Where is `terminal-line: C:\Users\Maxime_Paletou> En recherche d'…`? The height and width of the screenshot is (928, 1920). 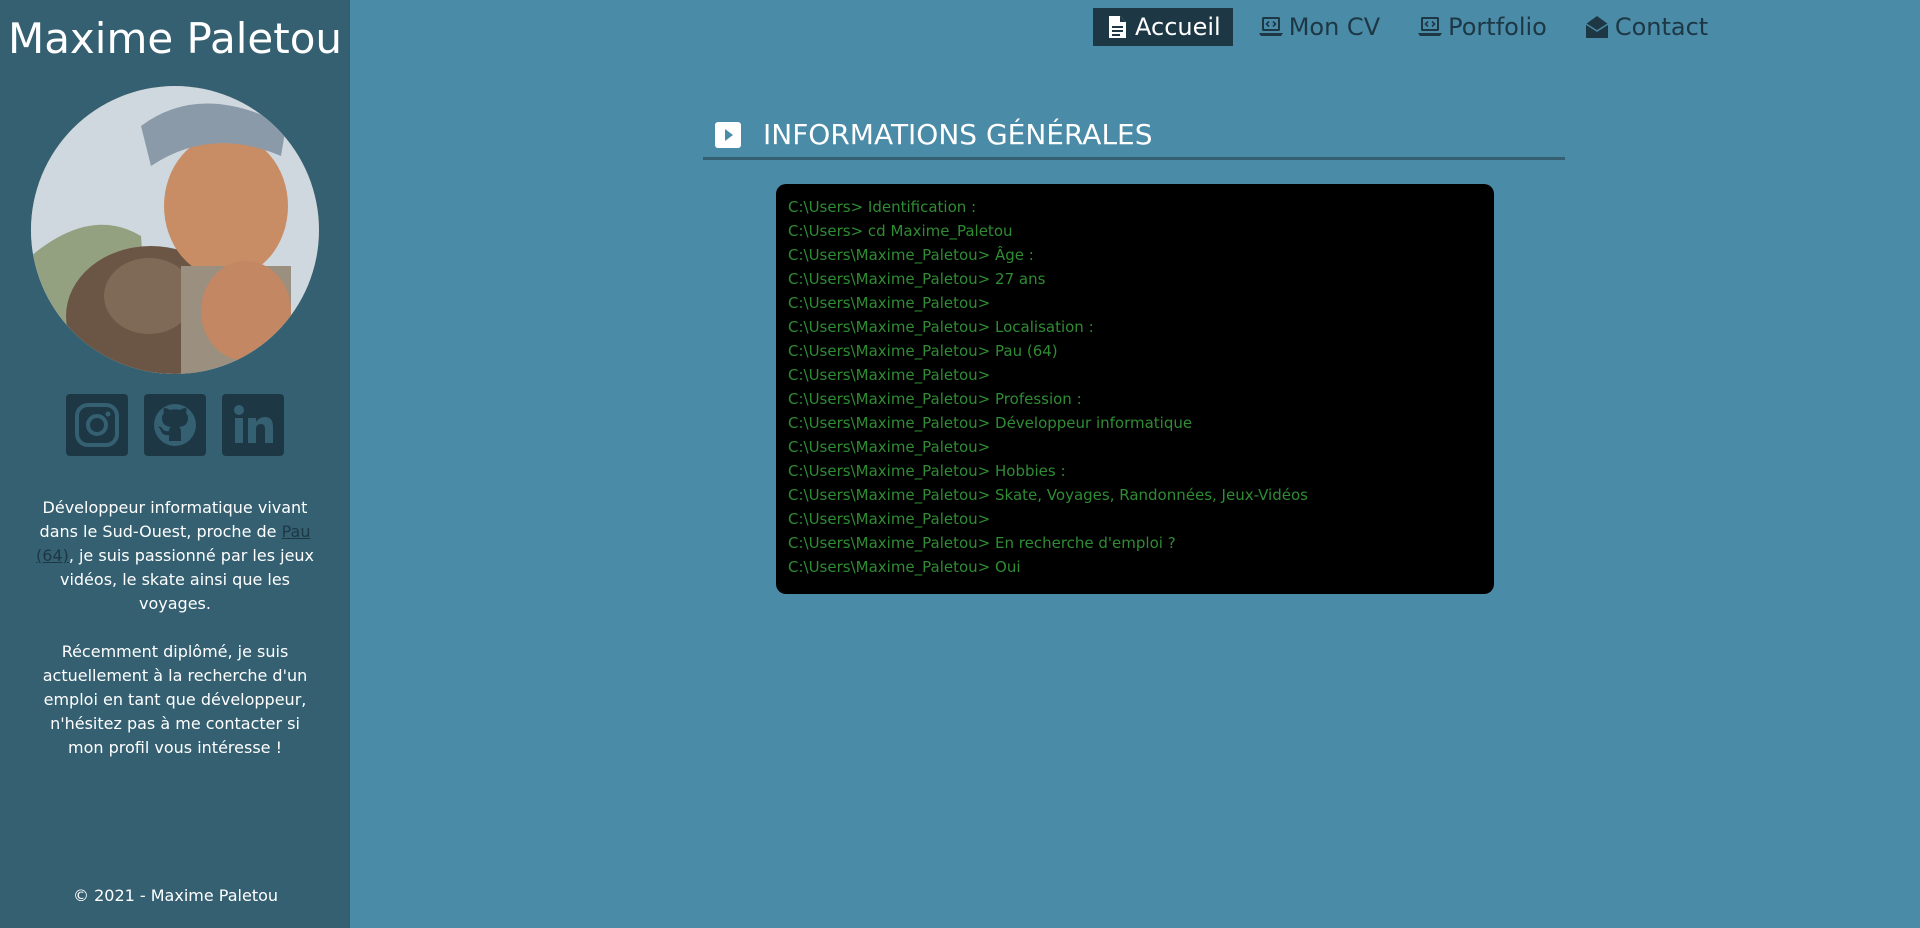 terminal-line: C:\Users\Maxime_Paletou> En recherche d'… is located at coordinates (982, 543).